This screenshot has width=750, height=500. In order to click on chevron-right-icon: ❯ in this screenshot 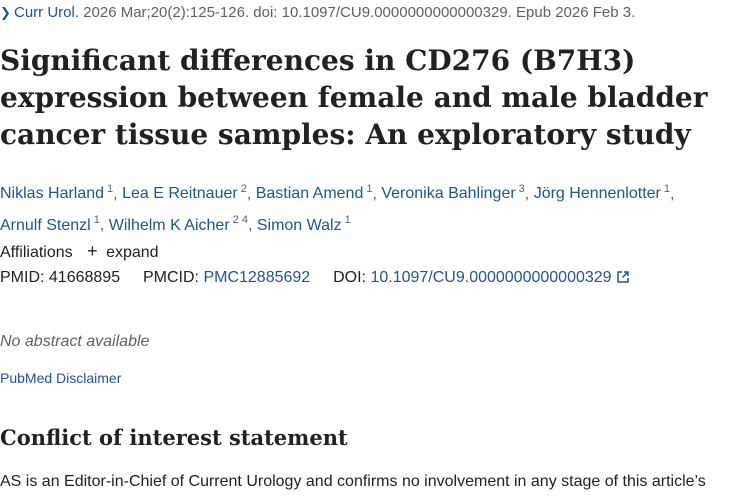, I will do `click(7, 13)`.